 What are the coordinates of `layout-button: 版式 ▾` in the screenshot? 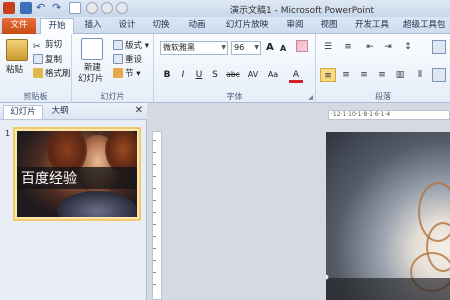 It's located at (131, 46).